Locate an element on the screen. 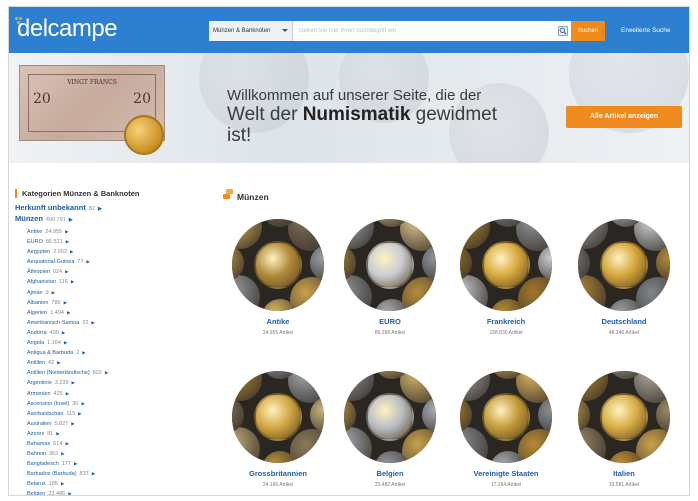 This screenshot has height=501, width=698. sidebar-item-count: 42 is located at coordinates (51, 363).